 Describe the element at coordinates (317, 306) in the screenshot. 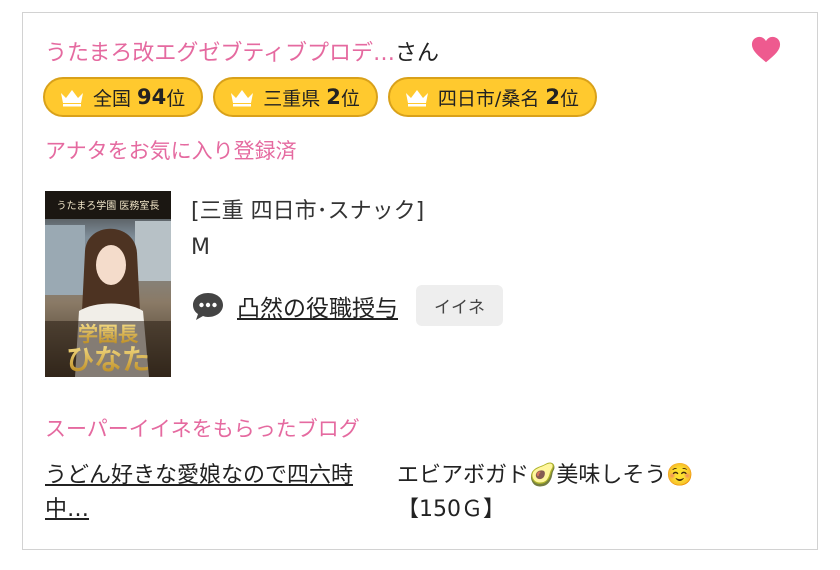

I see `comment-title-link: 凸然の役職授与` at that location.